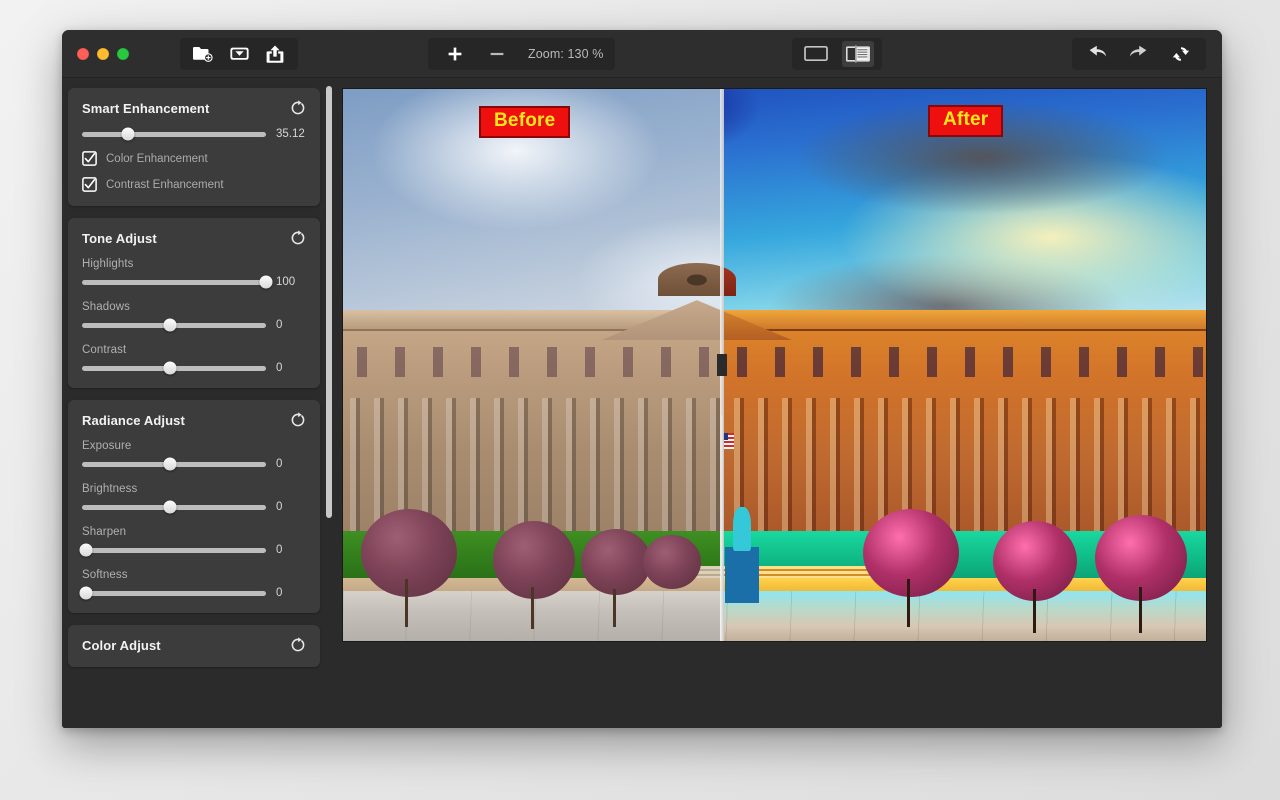  I want to click on slider-contrast: 0, so click(194, 368).